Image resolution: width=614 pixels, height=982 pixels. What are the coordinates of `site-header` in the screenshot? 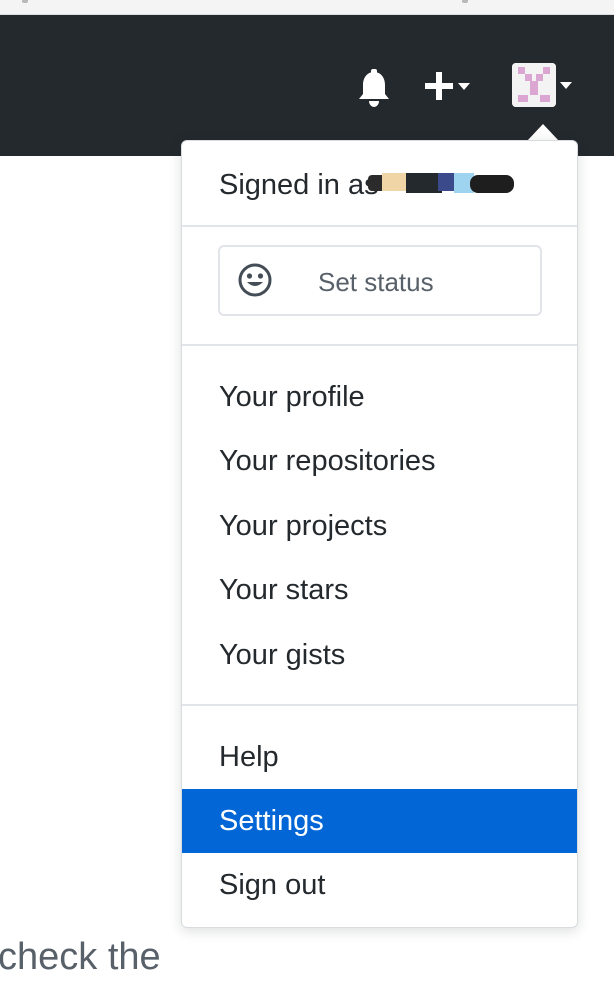 It's located at (307, 85).